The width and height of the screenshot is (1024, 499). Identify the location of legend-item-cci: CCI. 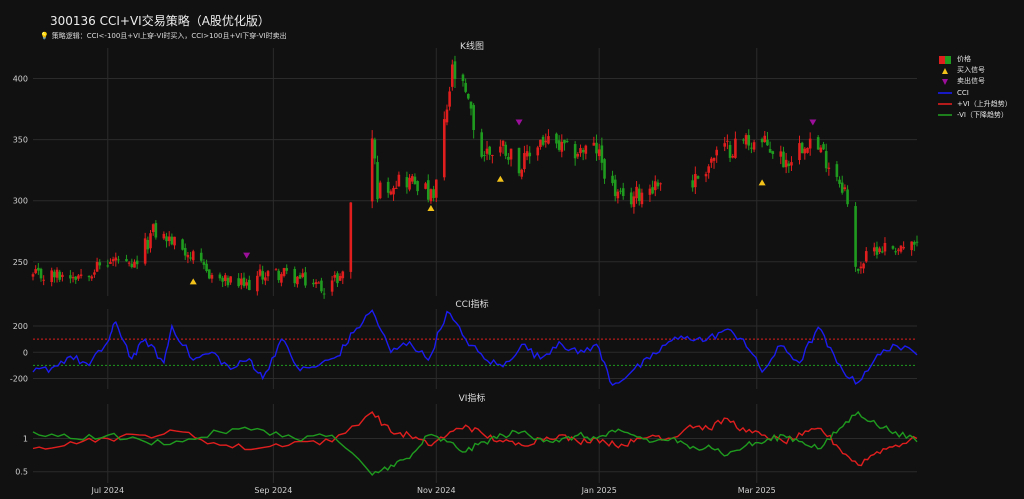
(975, 93).